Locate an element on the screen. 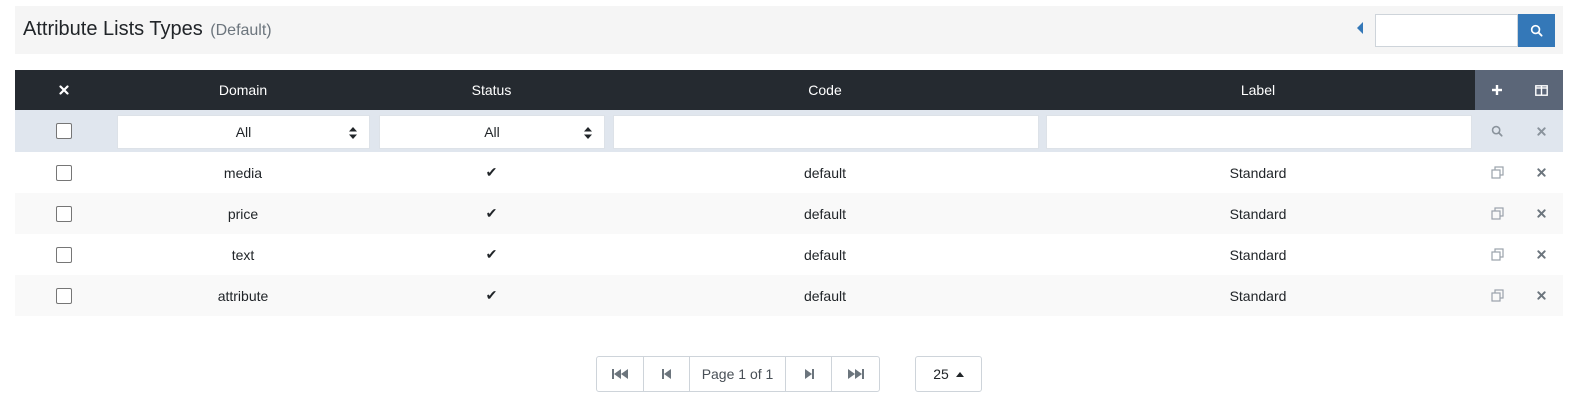  add-button is located at coordinates (1497, 90).